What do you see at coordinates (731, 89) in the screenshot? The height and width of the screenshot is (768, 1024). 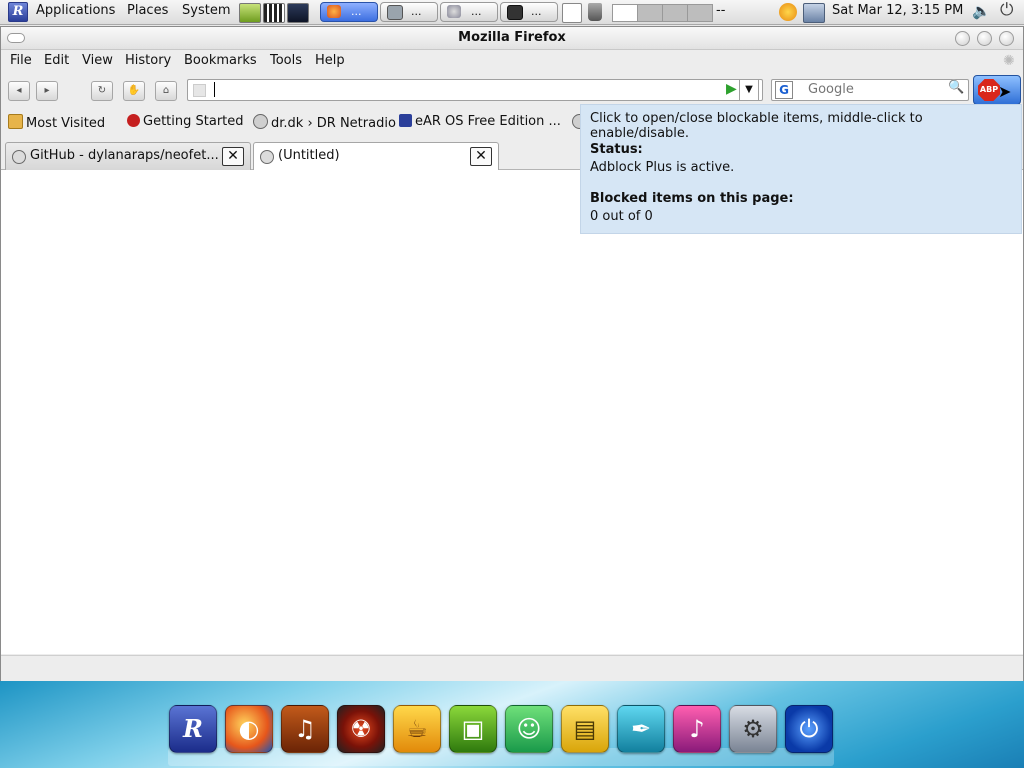 I see `go-arrow-icon: ▶` at bounding box center [731, 89].